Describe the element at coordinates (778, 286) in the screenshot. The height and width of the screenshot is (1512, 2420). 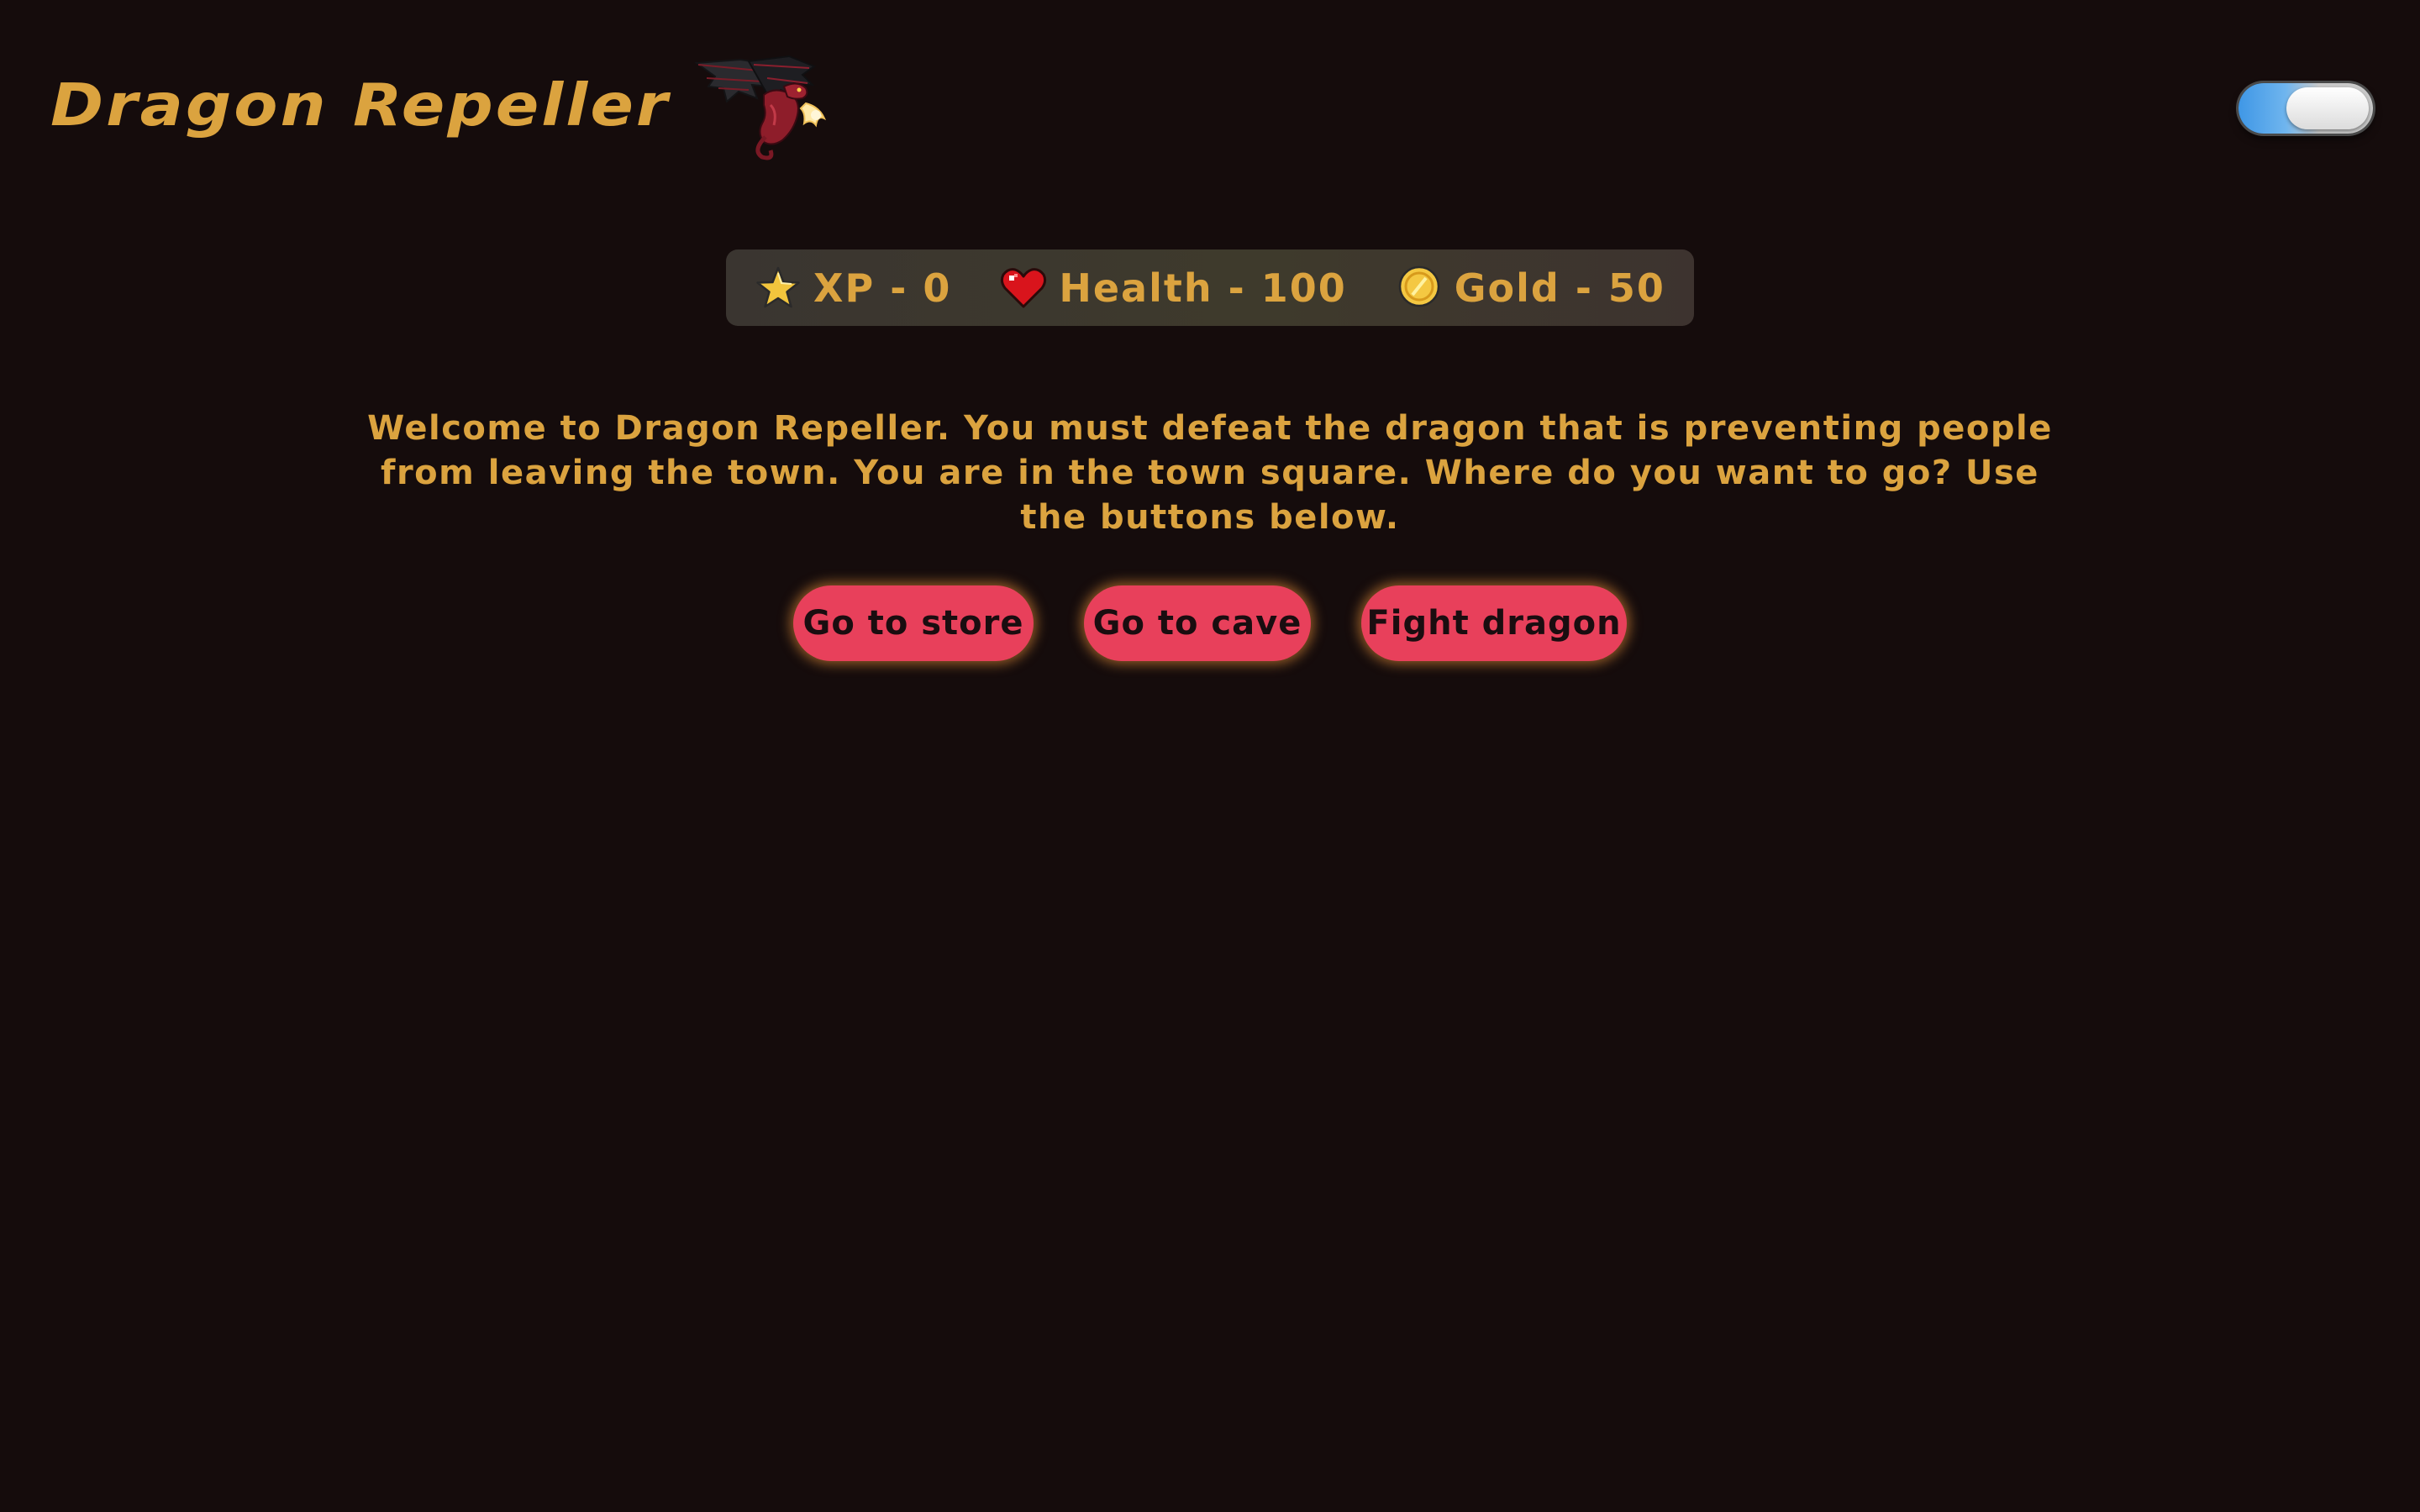
I see `star-icon` at that location.